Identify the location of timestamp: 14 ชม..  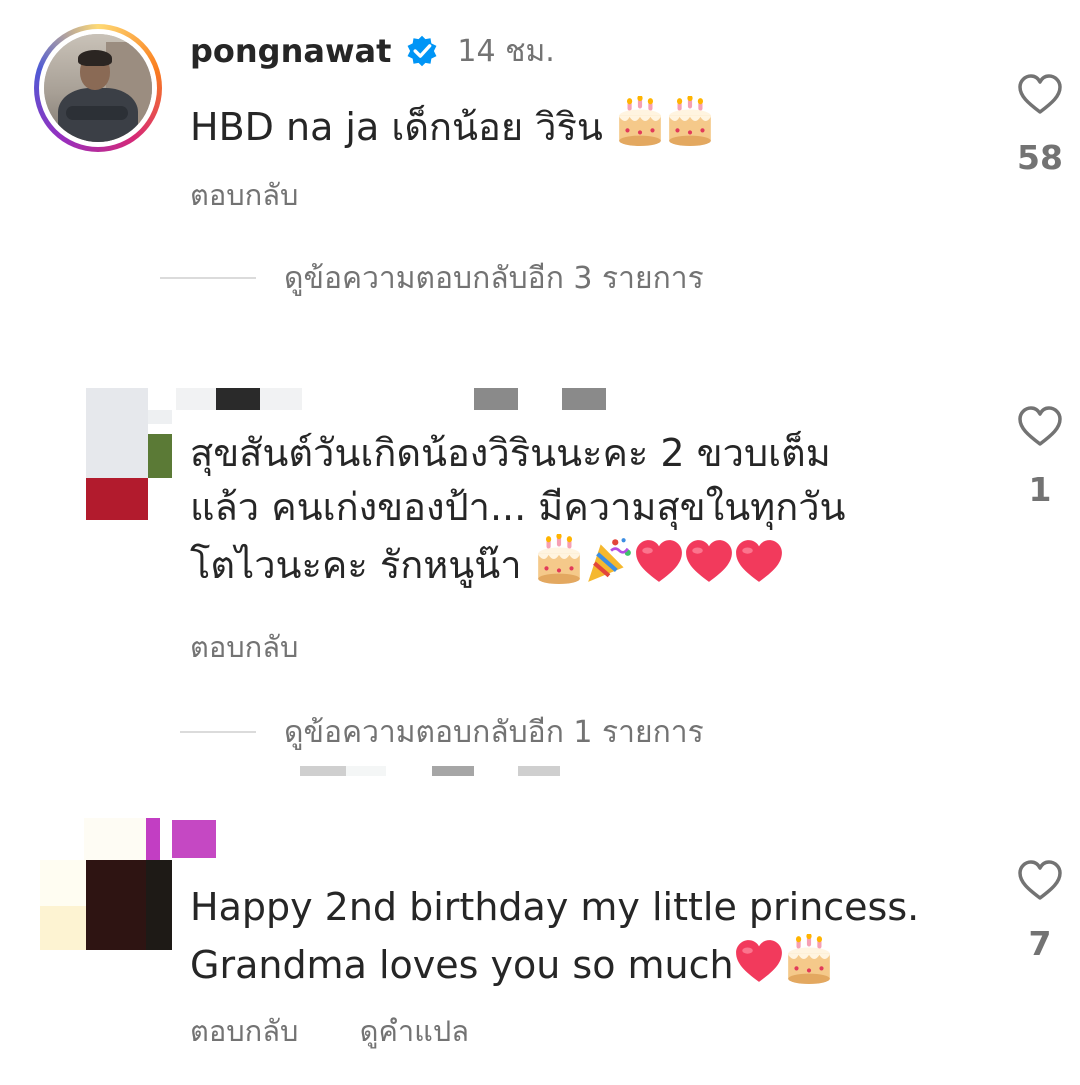
(506, 51).